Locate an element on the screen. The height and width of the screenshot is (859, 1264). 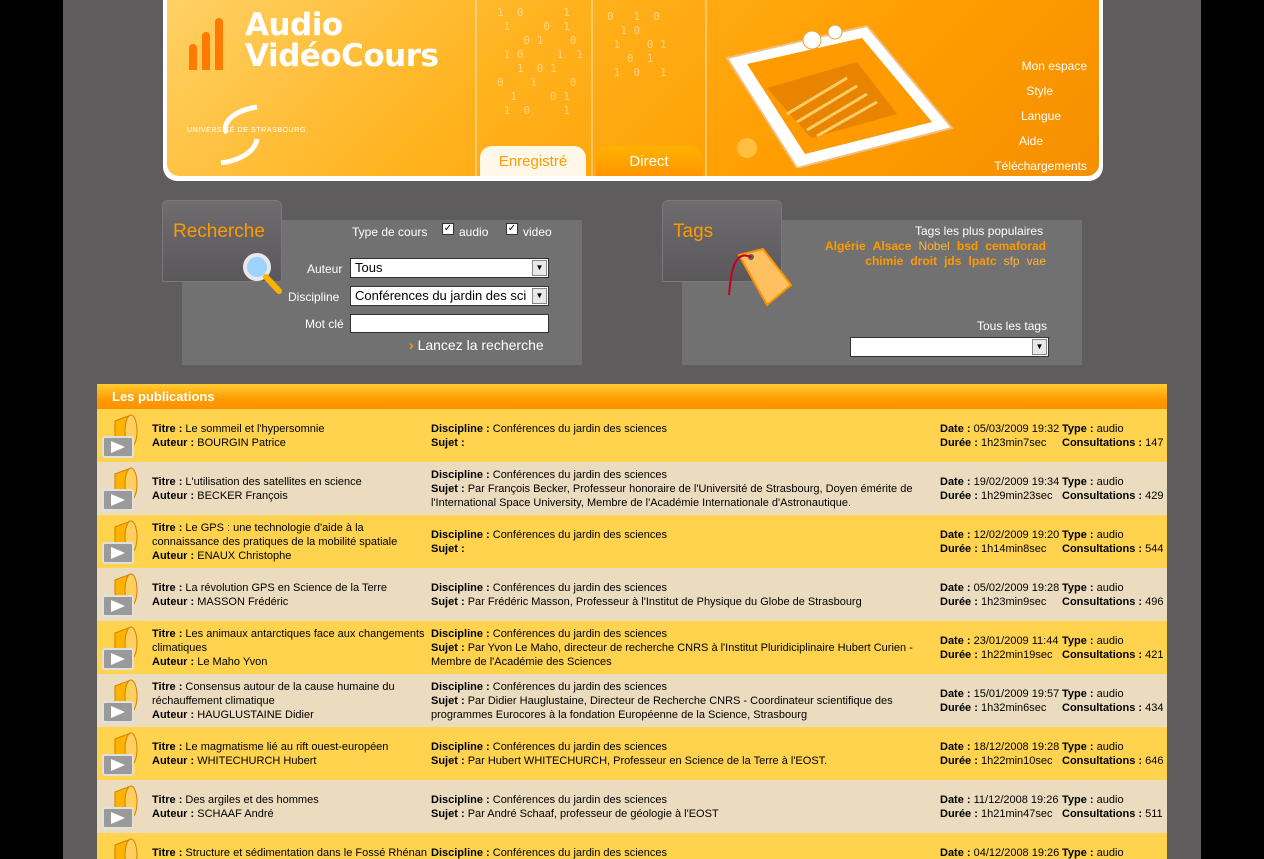
nav-langue: Langue is located at coordinates (1027, 116).